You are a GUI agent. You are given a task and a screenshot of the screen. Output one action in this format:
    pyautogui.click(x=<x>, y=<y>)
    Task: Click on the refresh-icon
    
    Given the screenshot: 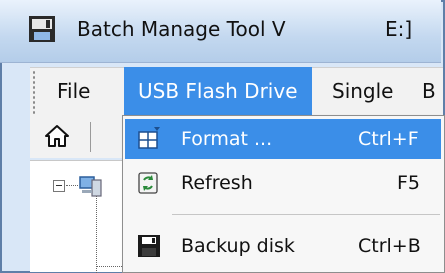 What is the action you would take?
    pyautogui.click(x=148, y=183)
    